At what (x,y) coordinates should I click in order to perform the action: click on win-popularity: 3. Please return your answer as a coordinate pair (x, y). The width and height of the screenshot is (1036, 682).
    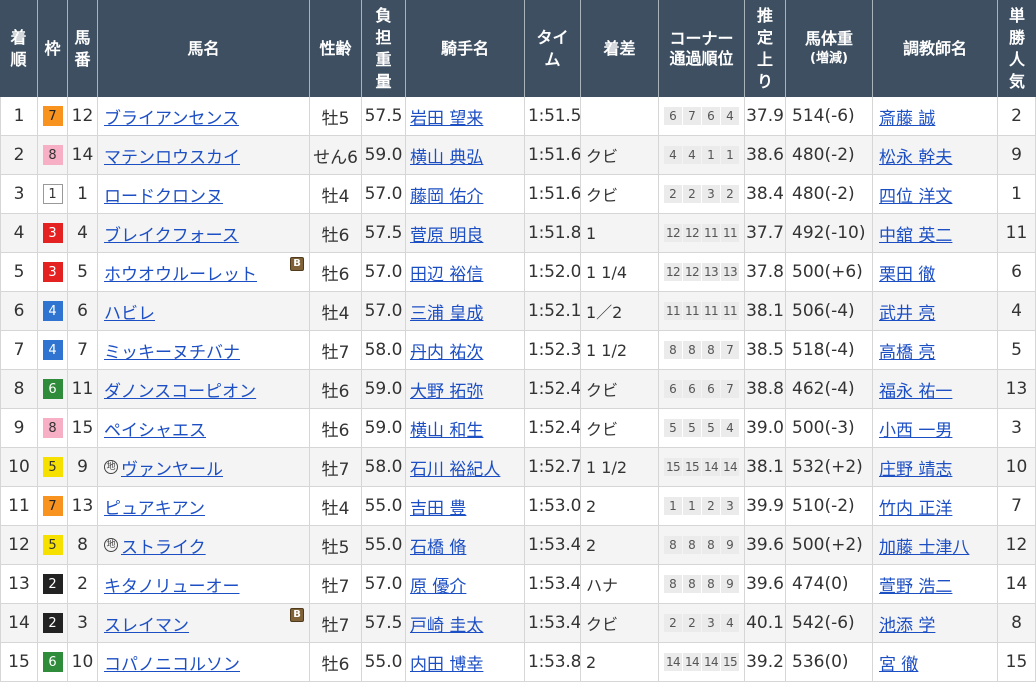
    Looking at the image, I should click on (1017, 428).